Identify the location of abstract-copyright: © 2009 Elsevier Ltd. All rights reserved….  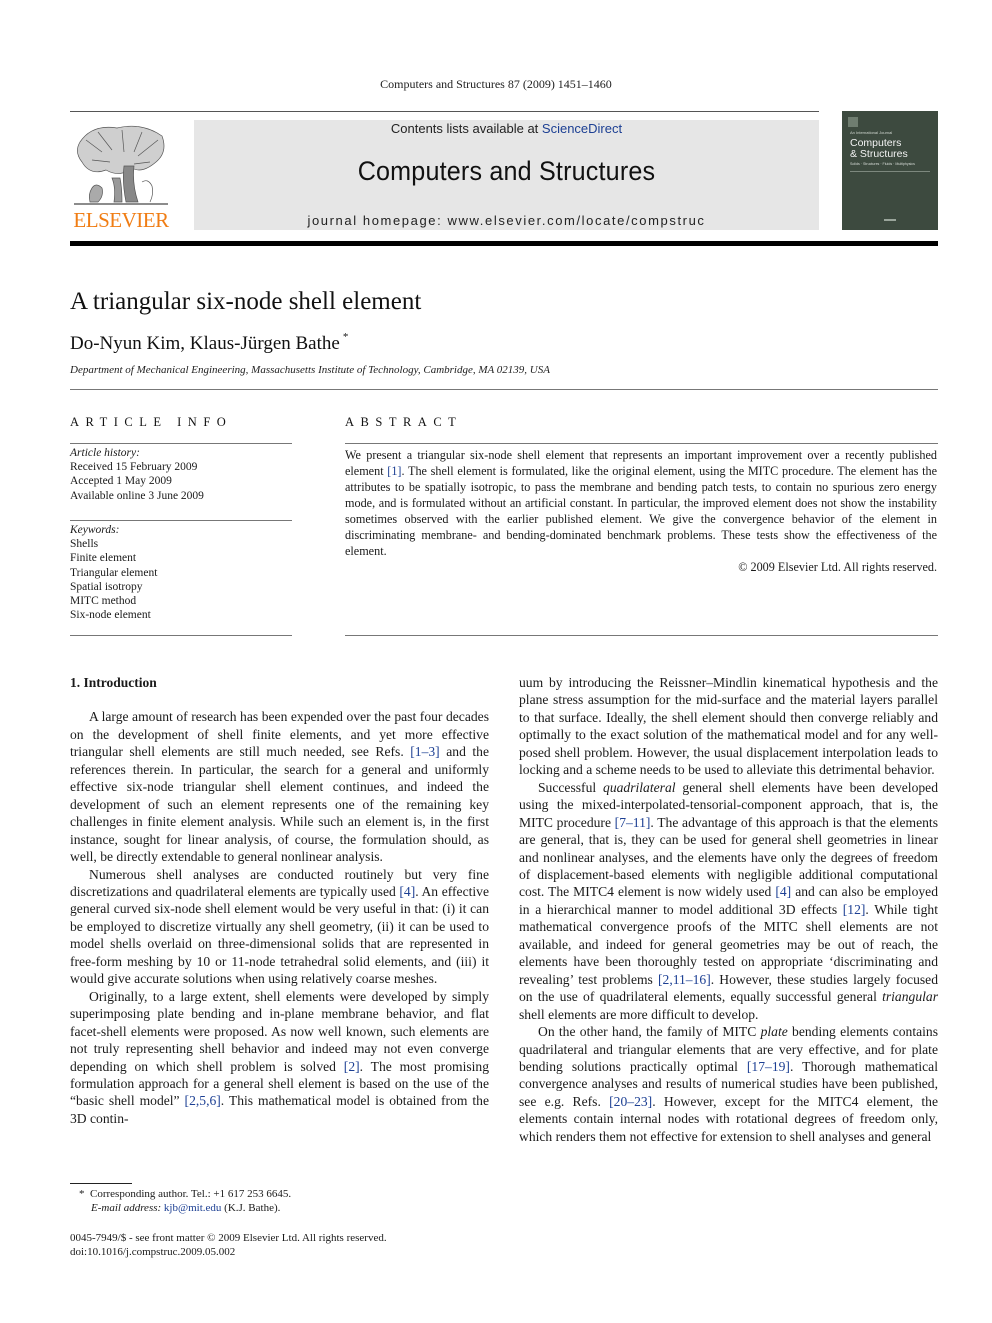
(837, 567).